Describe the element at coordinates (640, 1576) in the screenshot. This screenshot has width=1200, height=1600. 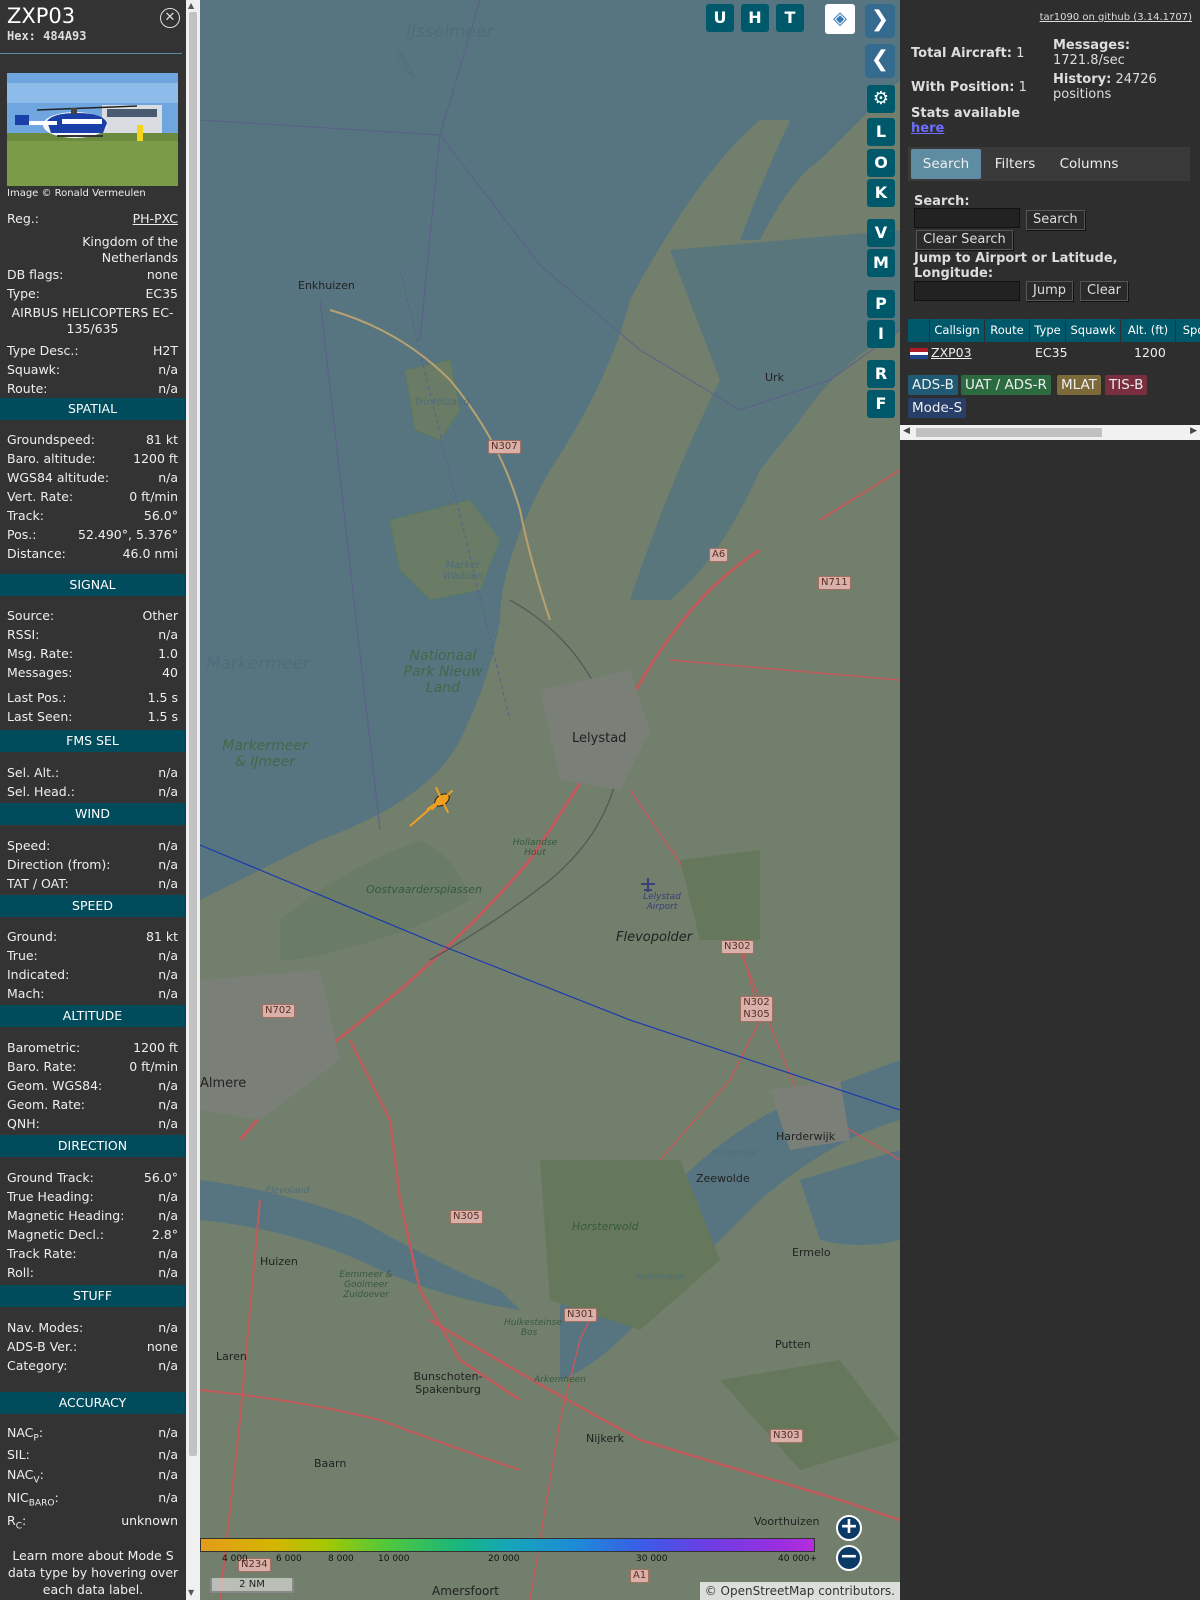
I see `road-a1: A1` at that location.